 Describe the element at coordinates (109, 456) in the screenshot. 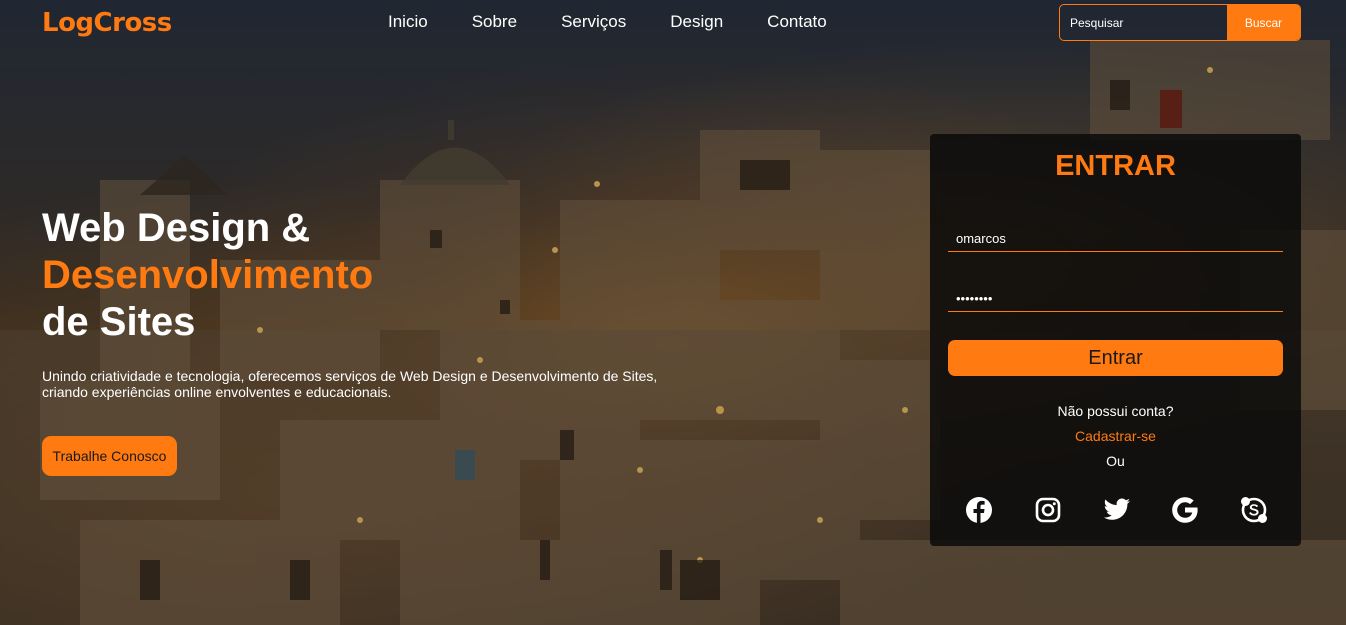

I see `work-with-us-button: Trabalhe Conosco` at that location.